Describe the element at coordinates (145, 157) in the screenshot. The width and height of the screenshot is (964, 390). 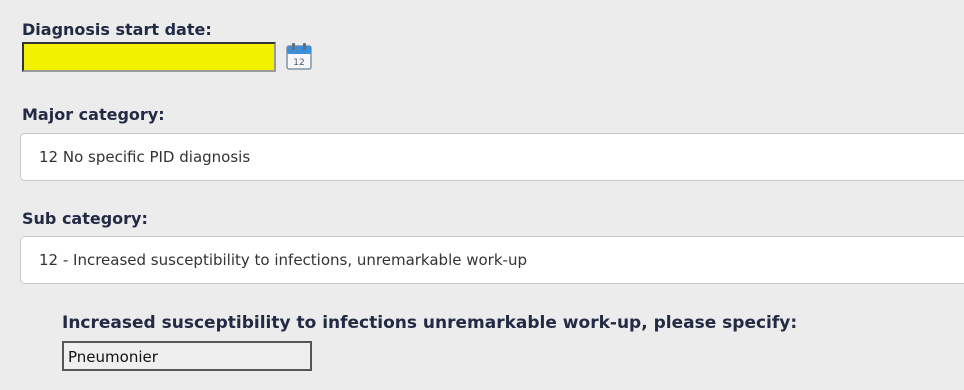
I see `major-category-selected-value: 12 No specific PID diagnosis` at that location.